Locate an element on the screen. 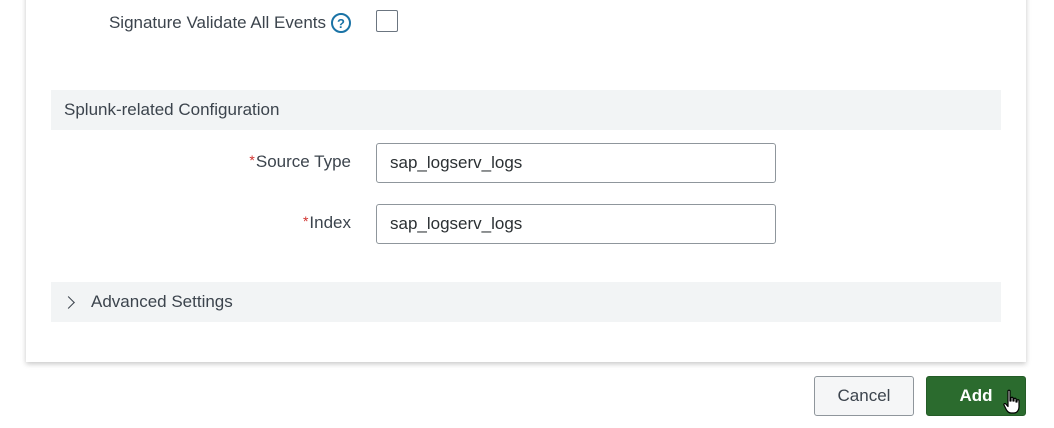 The image size is (1054, 428). chevron-right-icon is located at coordinates (68, 302).